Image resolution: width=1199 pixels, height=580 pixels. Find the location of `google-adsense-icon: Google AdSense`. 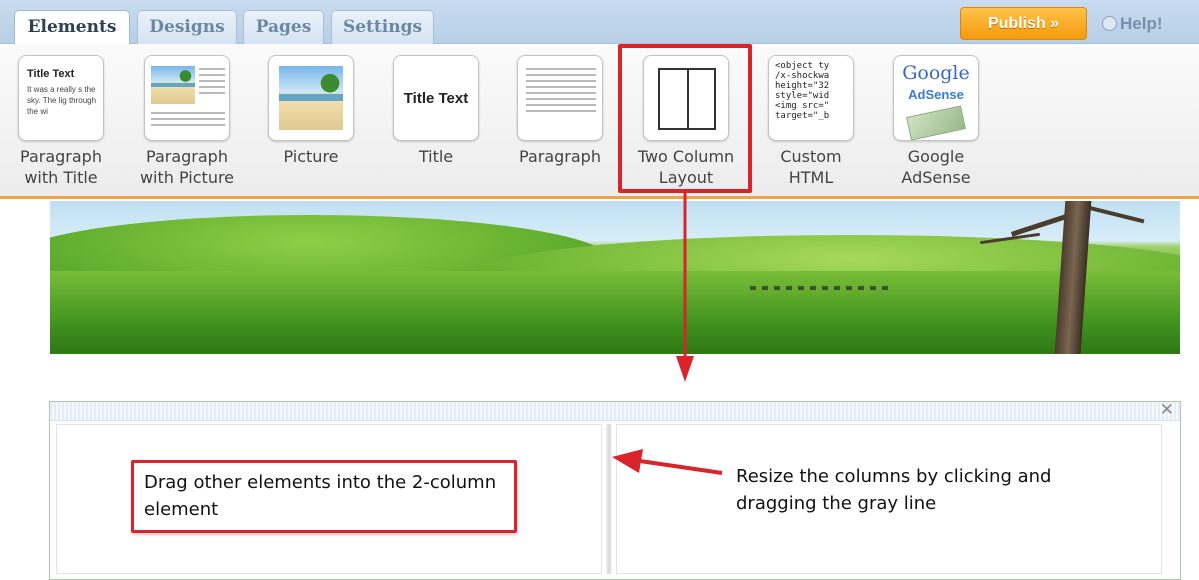

google-adsense-icon: Google AdSense is located at coordinates (936, 98).